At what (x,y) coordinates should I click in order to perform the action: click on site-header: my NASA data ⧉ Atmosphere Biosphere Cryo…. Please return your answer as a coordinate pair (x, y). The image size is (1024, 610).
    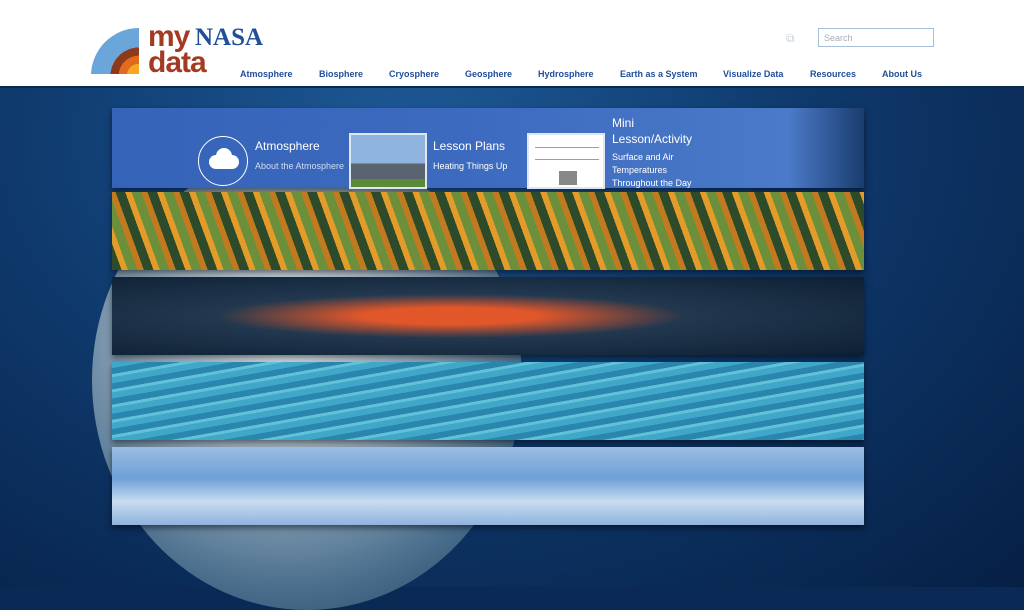
    Looking at the image, I should click on (512, 44).